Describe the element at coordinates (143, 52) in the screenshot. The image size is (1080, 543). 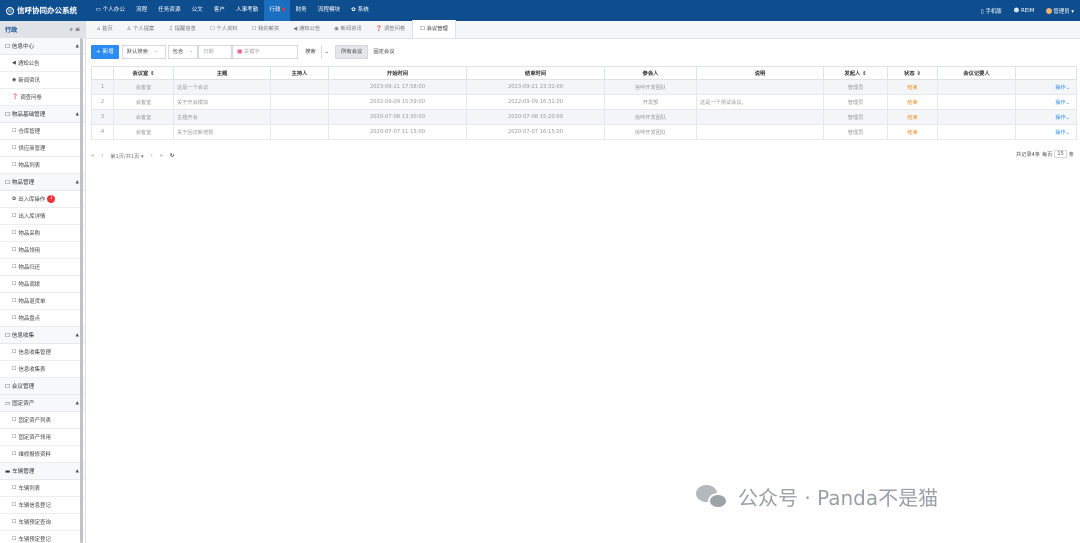
I see `search-type-select: 默认搜索 ⌄` at that location.